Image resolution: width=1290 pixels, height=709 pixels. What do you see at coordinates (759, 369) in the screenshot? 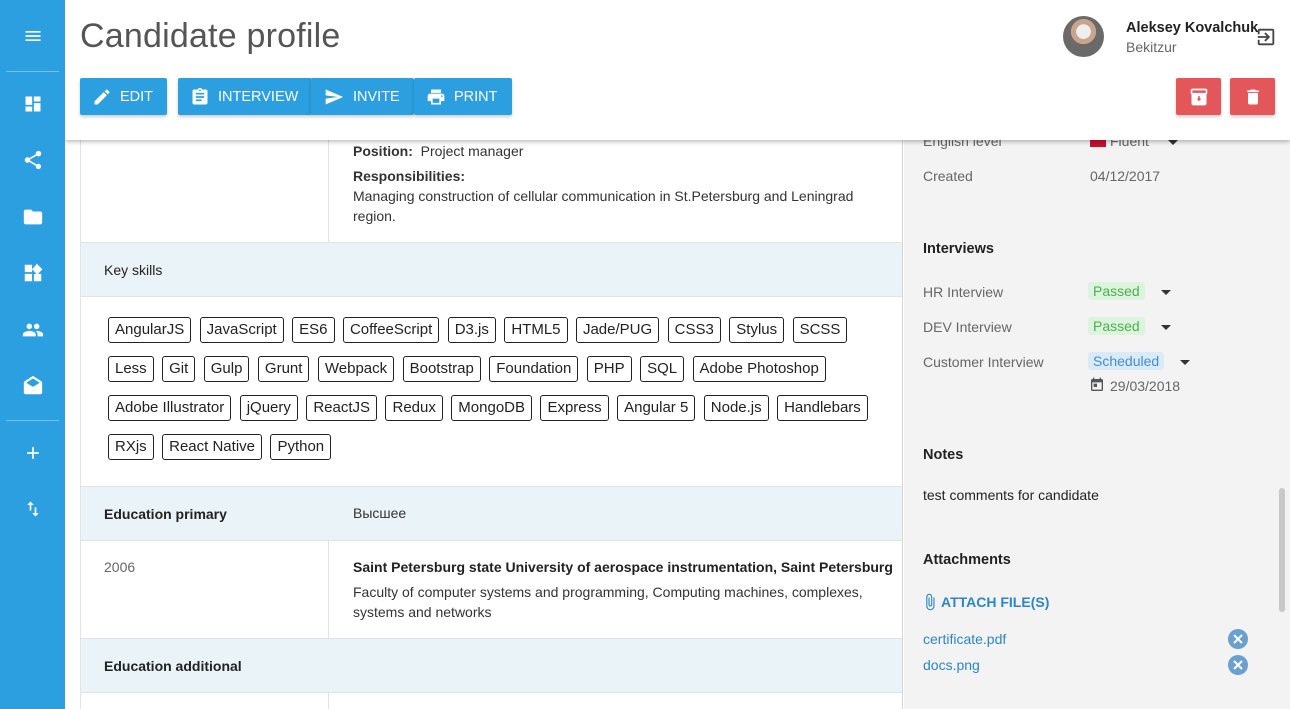
I see `skill-chip: Adobe Photoshop` at bounding box center [759, 369].